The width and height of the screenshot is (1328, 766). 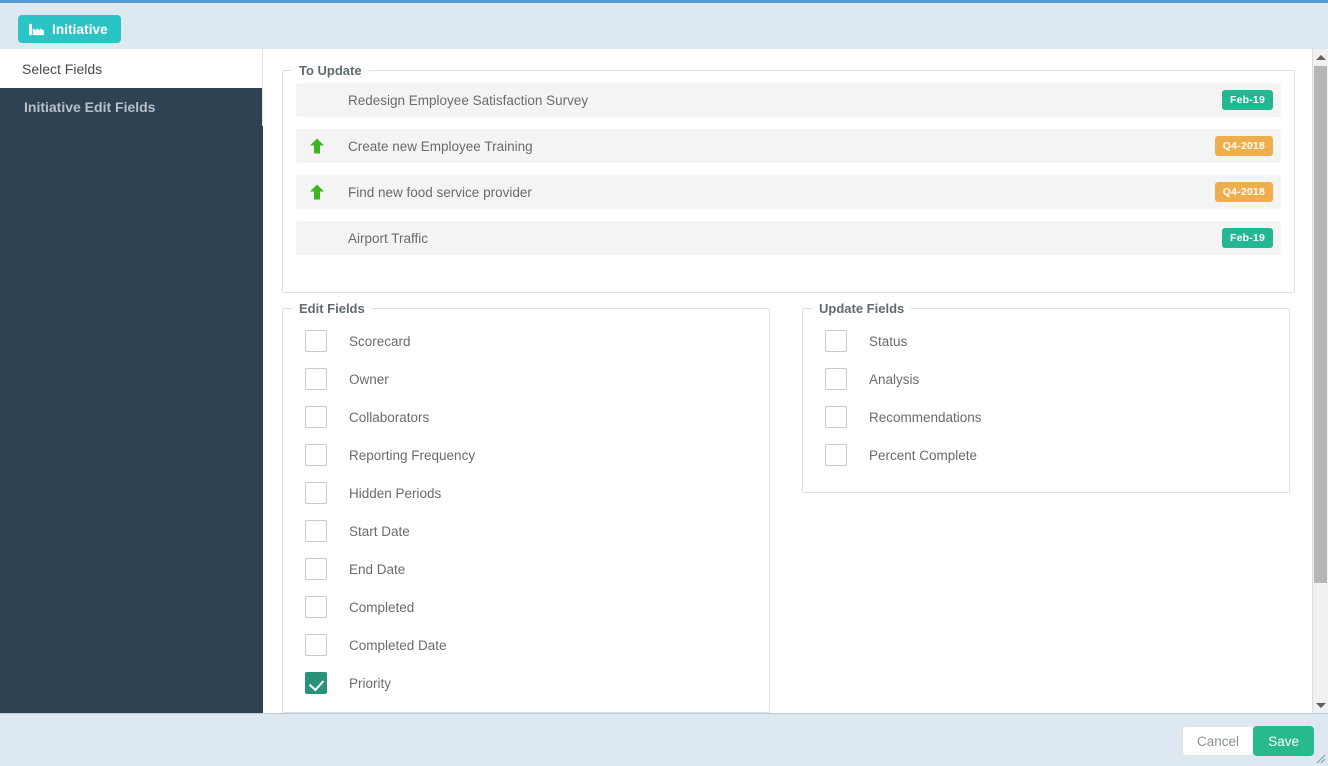 What do you see at coordinates (526, 341) in the screenshot?
I see `checkbox-row-scorecard: Scorecard` at bounding box center [526, 341].